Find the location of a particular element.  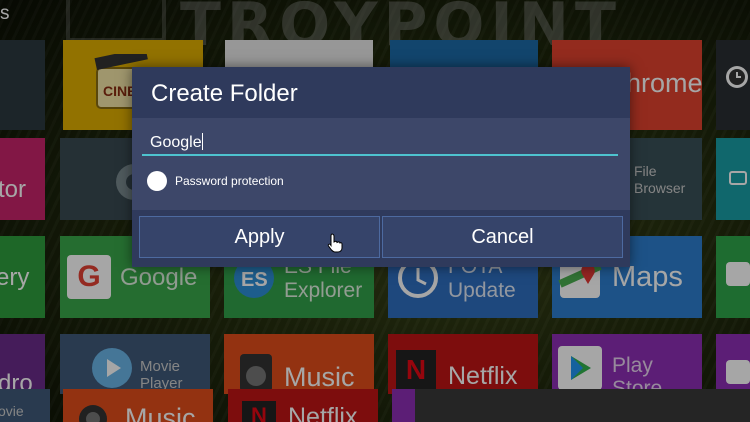

cancel-button-label: Cancel is located at coordinates (502, 236).